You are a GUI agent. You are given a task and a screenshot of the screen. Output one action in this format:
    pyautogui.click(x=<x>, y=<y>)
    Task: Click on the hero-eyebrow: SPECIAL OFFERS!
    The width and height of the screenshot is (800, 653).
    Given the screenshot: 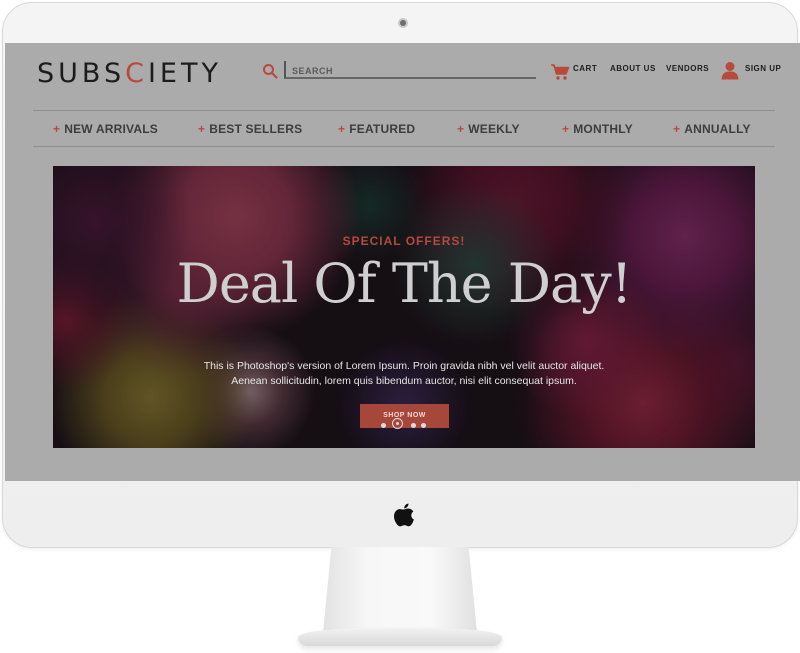 What is the action you would take?
    pyautogui.click(x=404, y=241)
    